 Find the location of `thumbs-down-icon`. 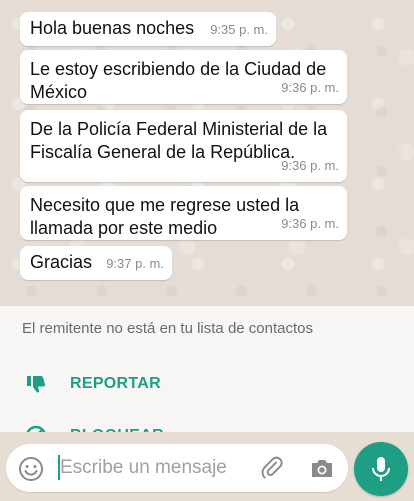

thumbs-down-icon is located at coordinates (36, 384).